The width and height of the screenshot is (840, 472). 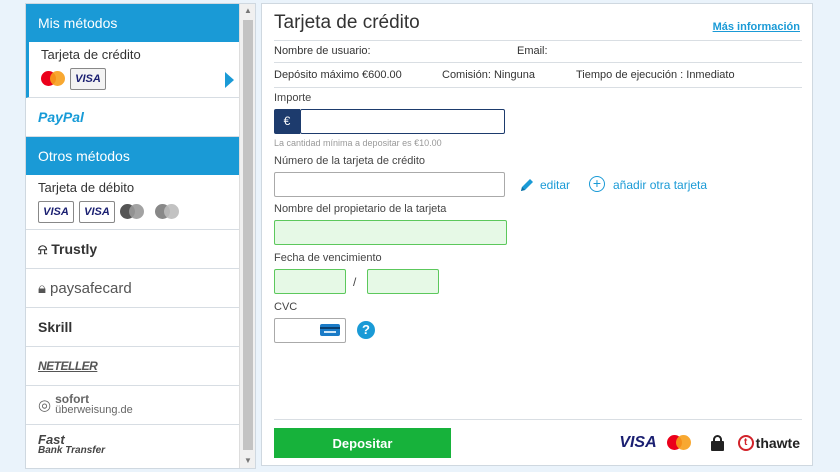 I want to click on sidebar-item-trustly: ⍾ Trustly, so click(x=133, y=249).